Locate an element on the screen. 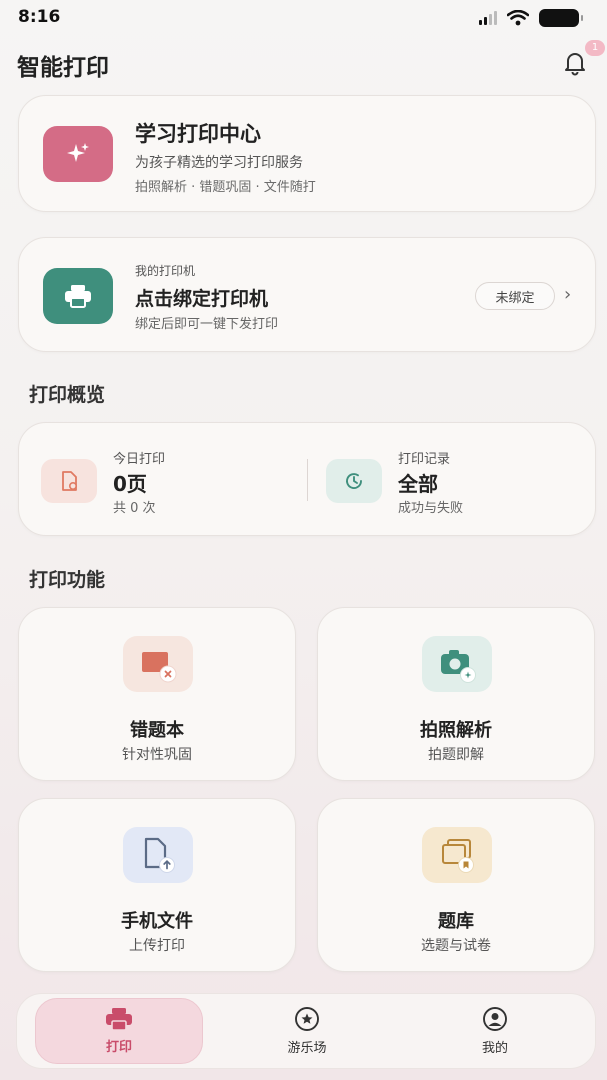 The height and width of the screenshot is (1080, 607). sparkle-icon is located at coordinates (78, 154).